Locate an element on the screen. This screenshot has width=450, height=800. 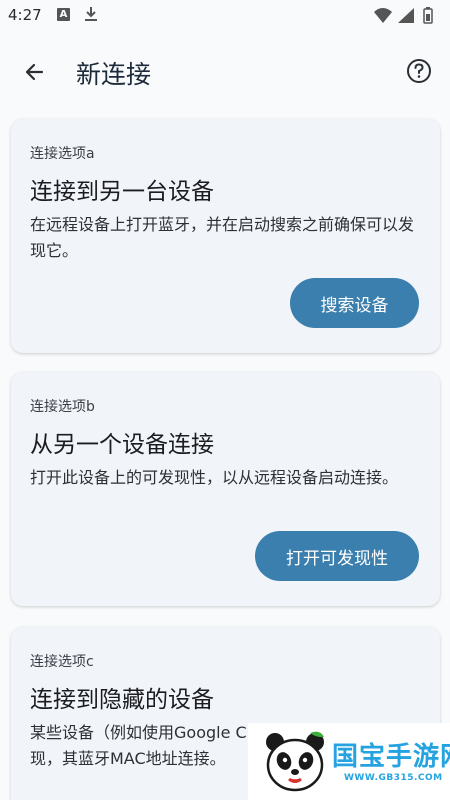
arrow-back-icon is located at coordinates (34, 72).